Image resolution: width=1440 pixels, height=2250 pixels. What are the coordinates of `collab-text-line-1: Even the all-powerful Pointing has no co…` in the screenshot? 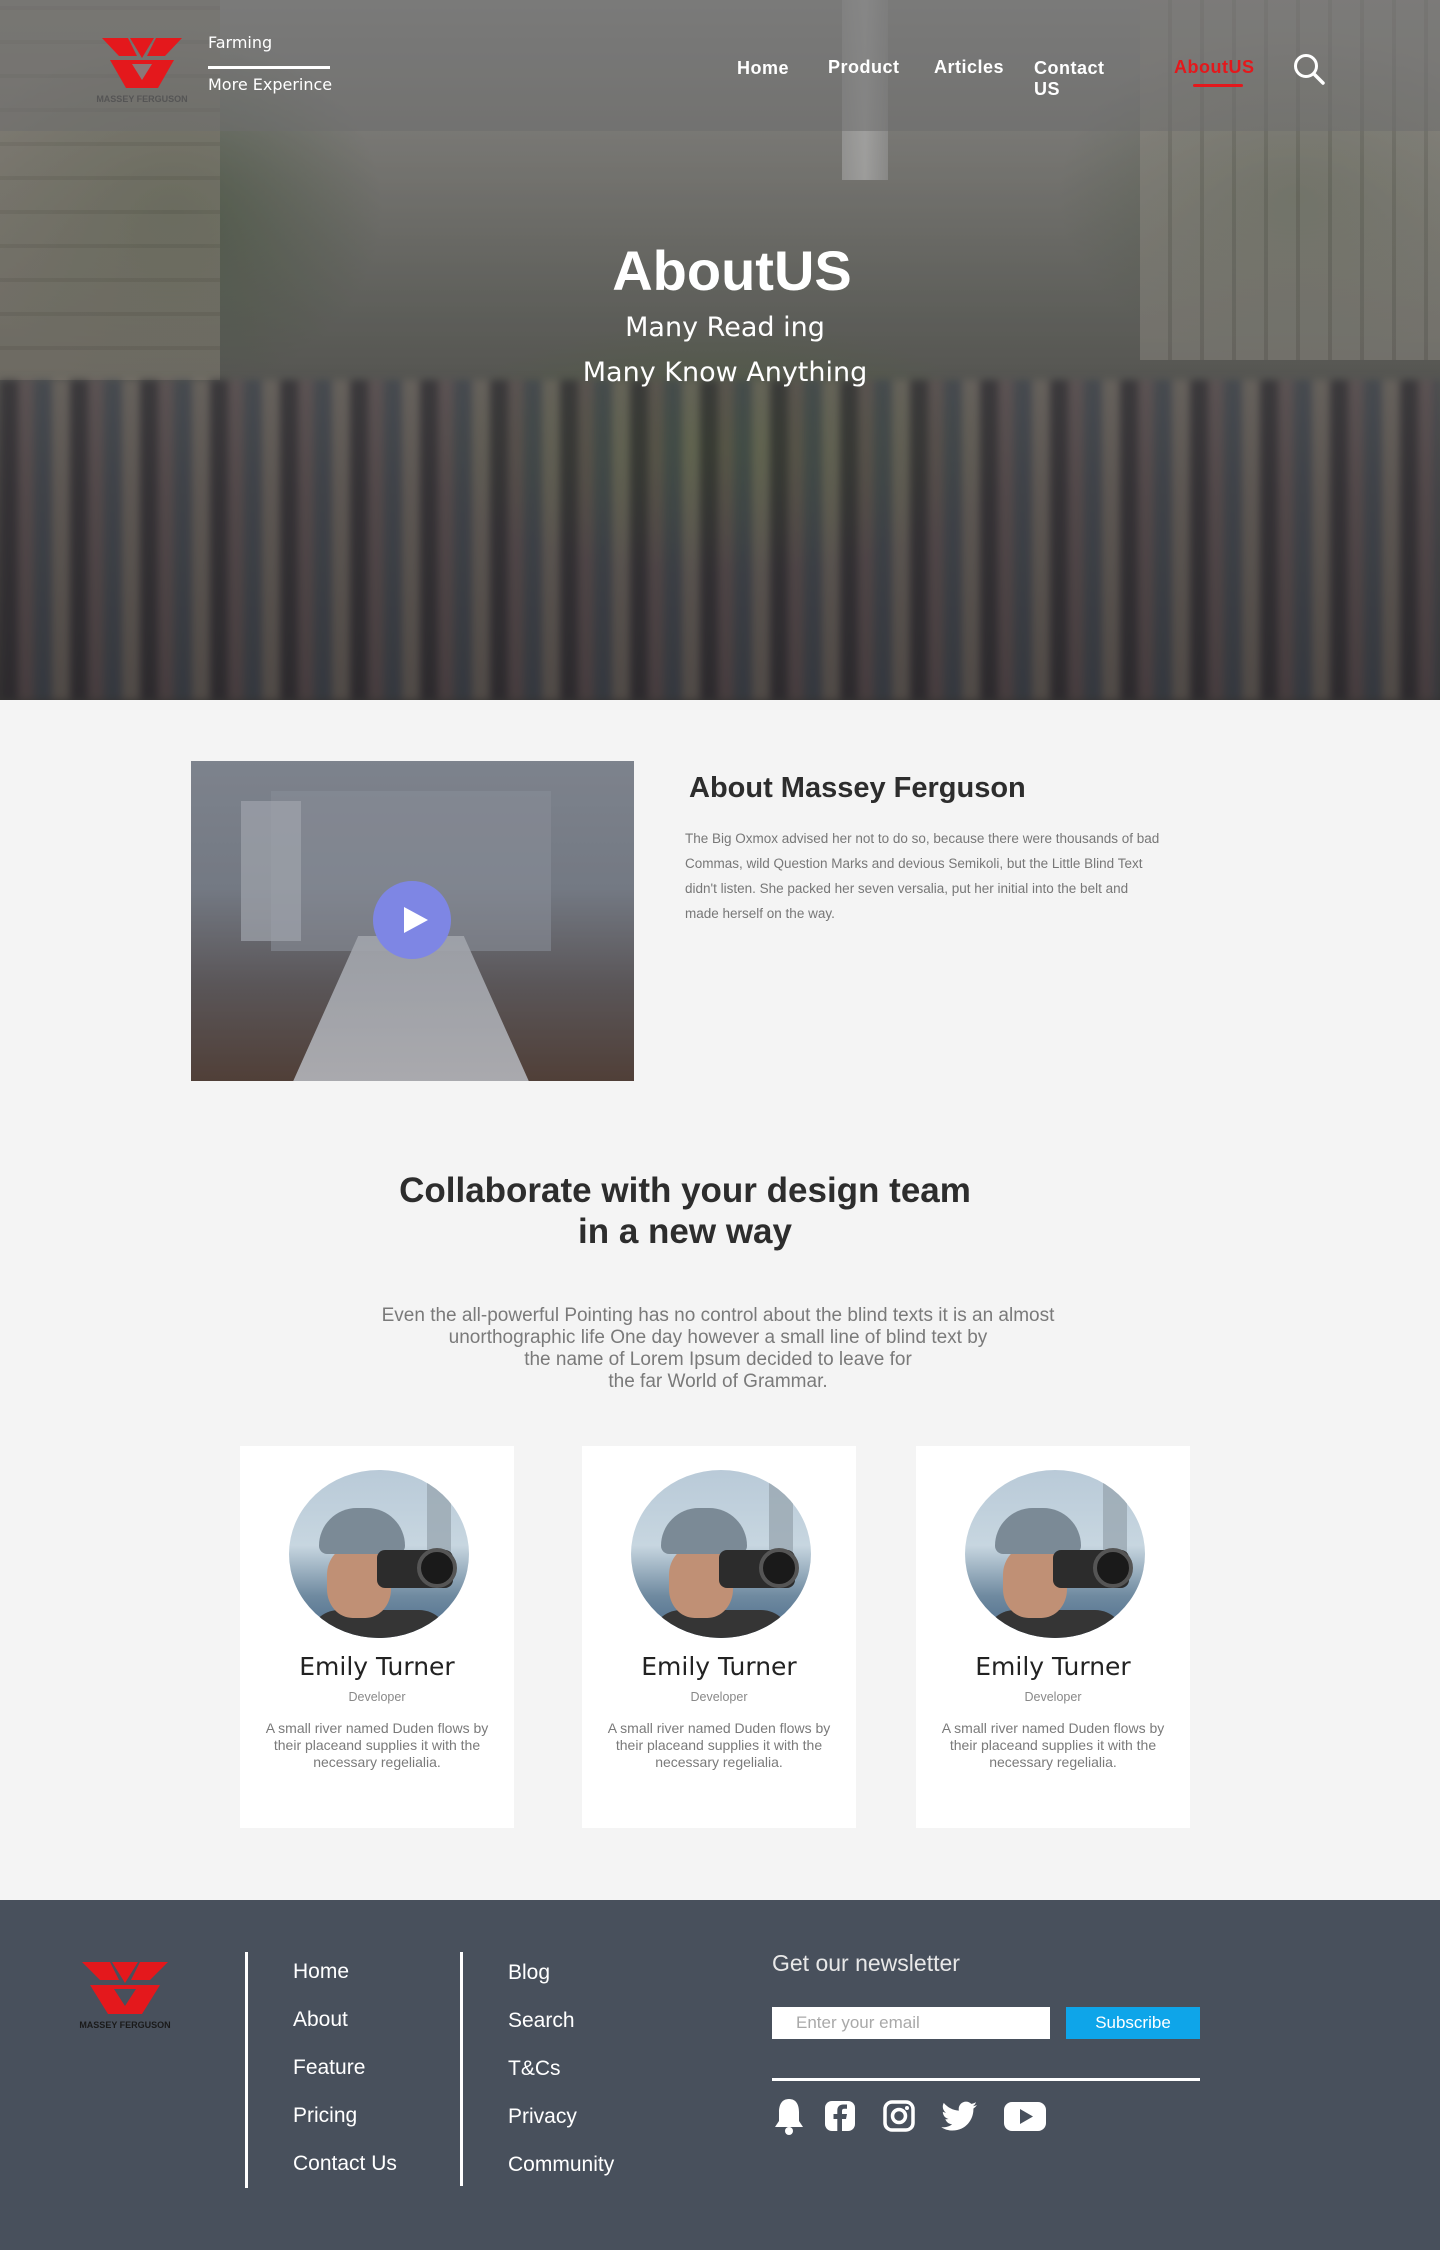 It's located at (718, 1315).